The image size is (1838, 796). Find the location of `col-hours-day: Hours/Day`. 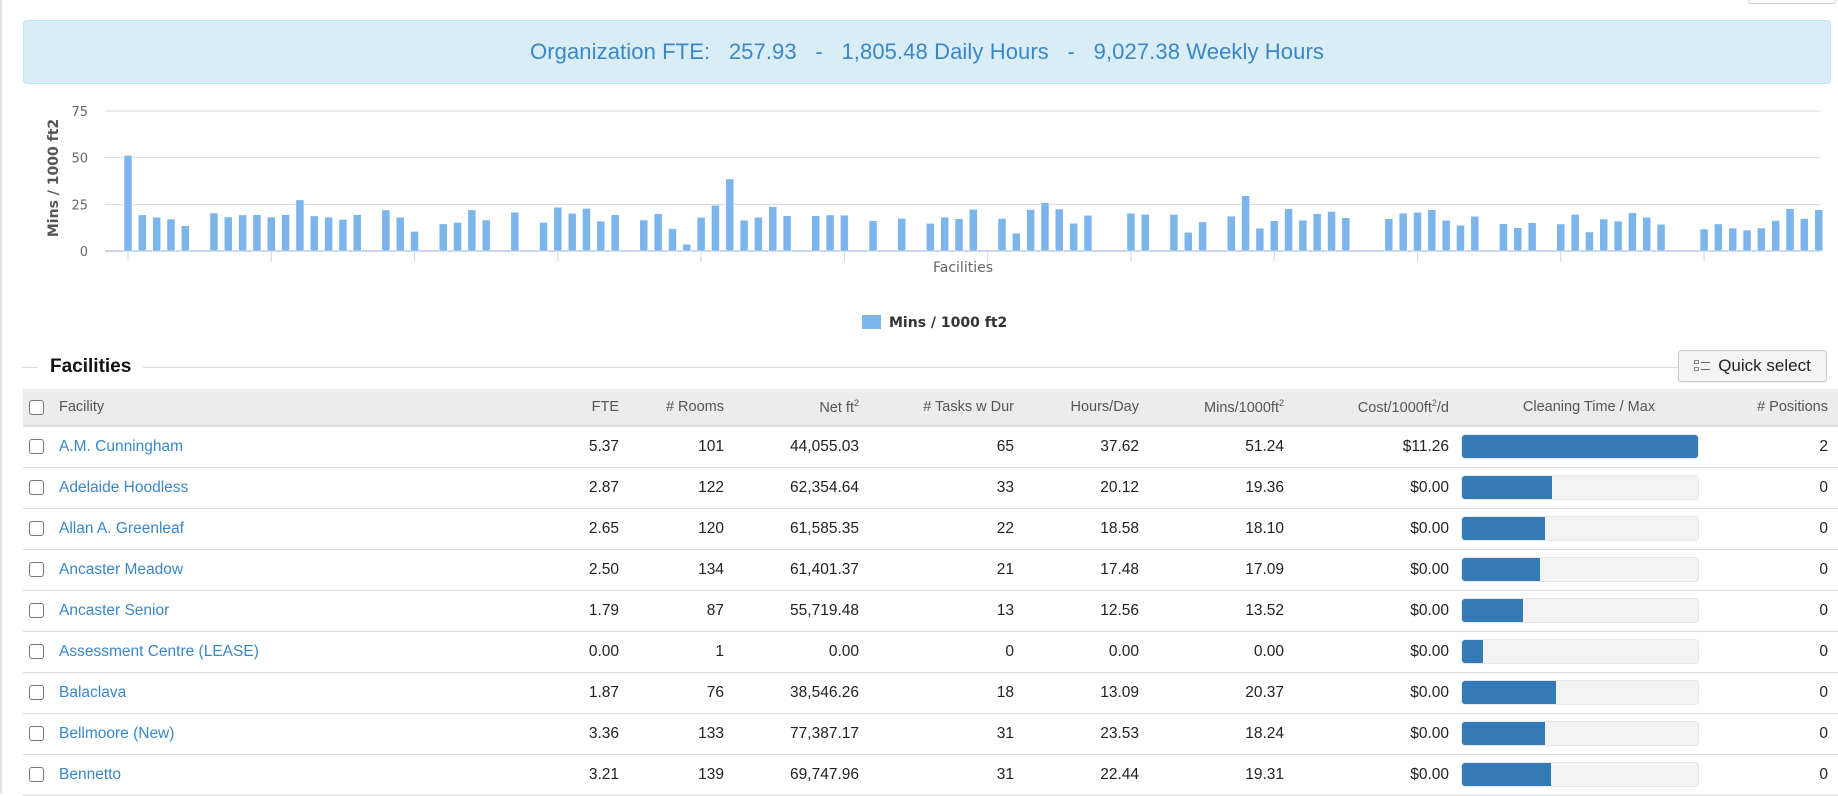

col-hours-day: Hours/Day is located at coordinates (1086, 408).